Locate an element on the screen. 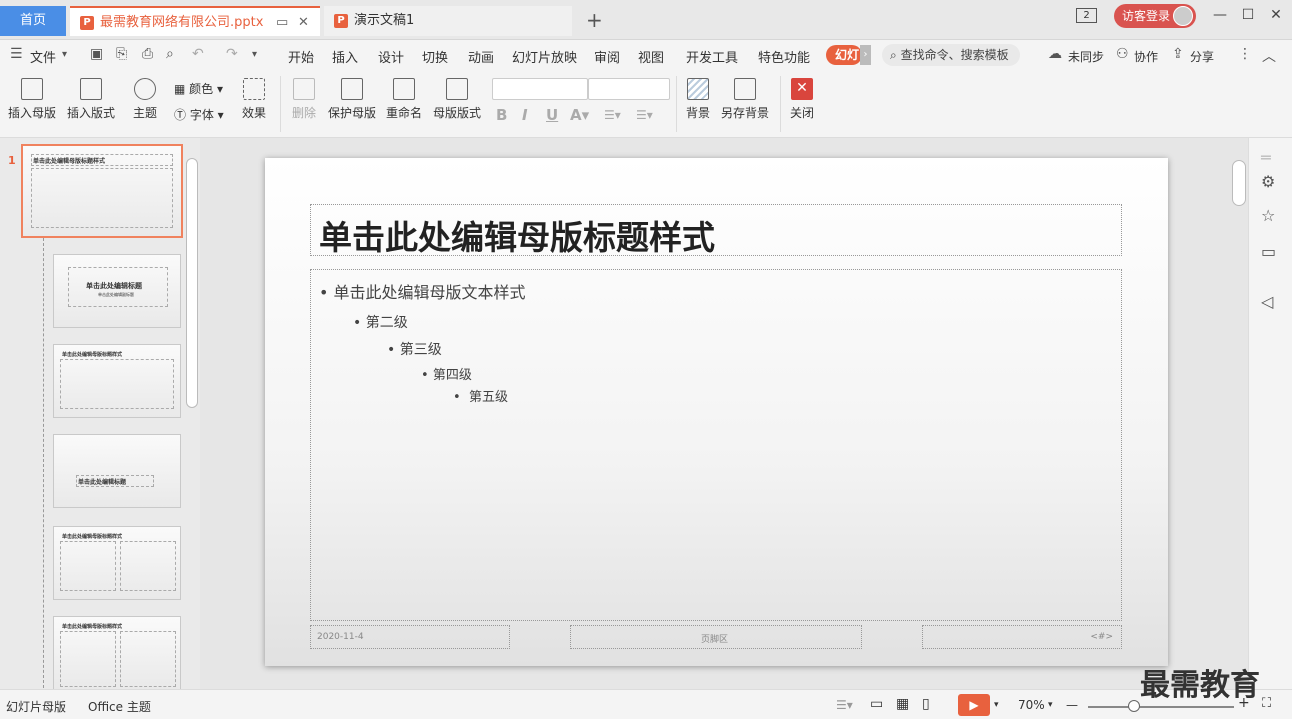  undo-icon: ↶ is located at coordinates (198, 54).